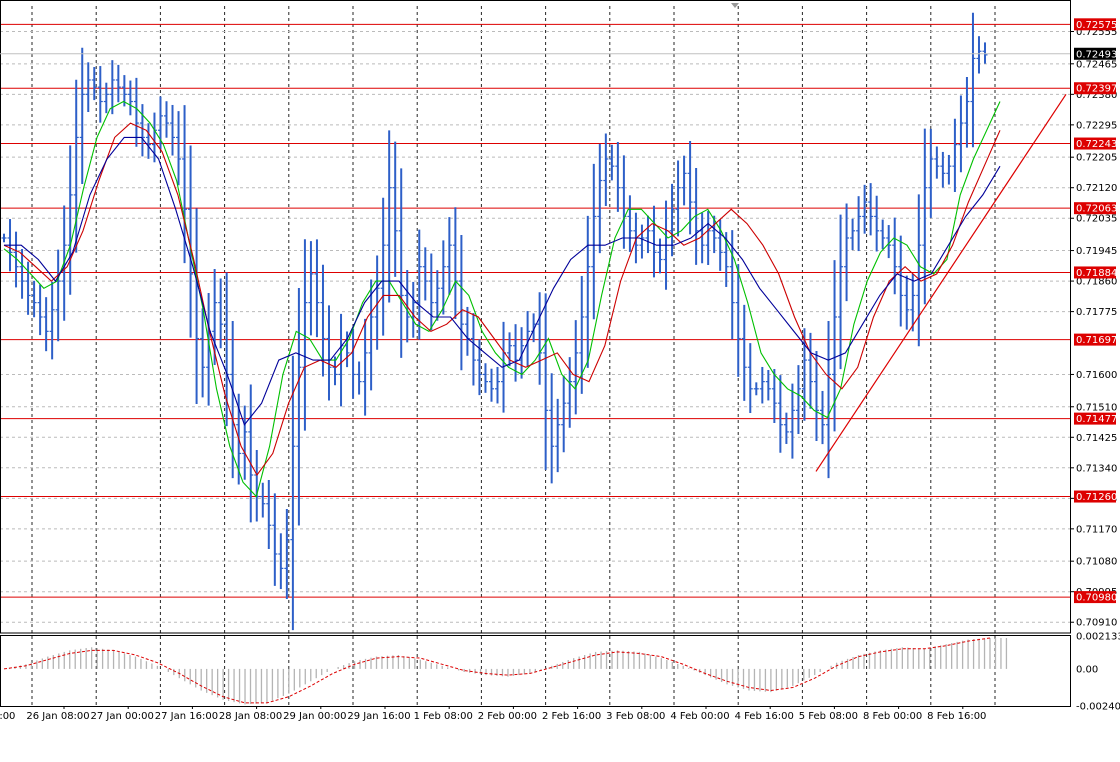  I want to click on price-tick-label: 0.71170, so click(1096, 529).